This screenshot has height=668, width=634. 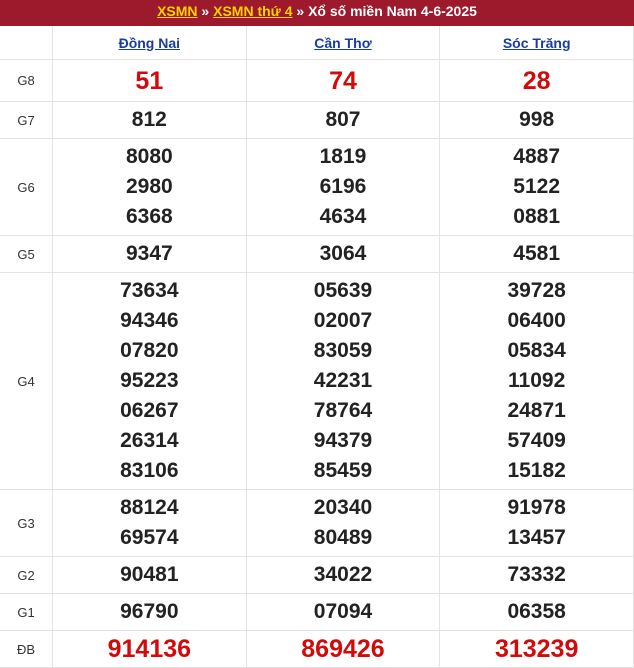 What do you see at coordinates (149, 187) in the screenshot?
I see `prize-cell: 8080 2980 6368` at bounding box center [149, 187].